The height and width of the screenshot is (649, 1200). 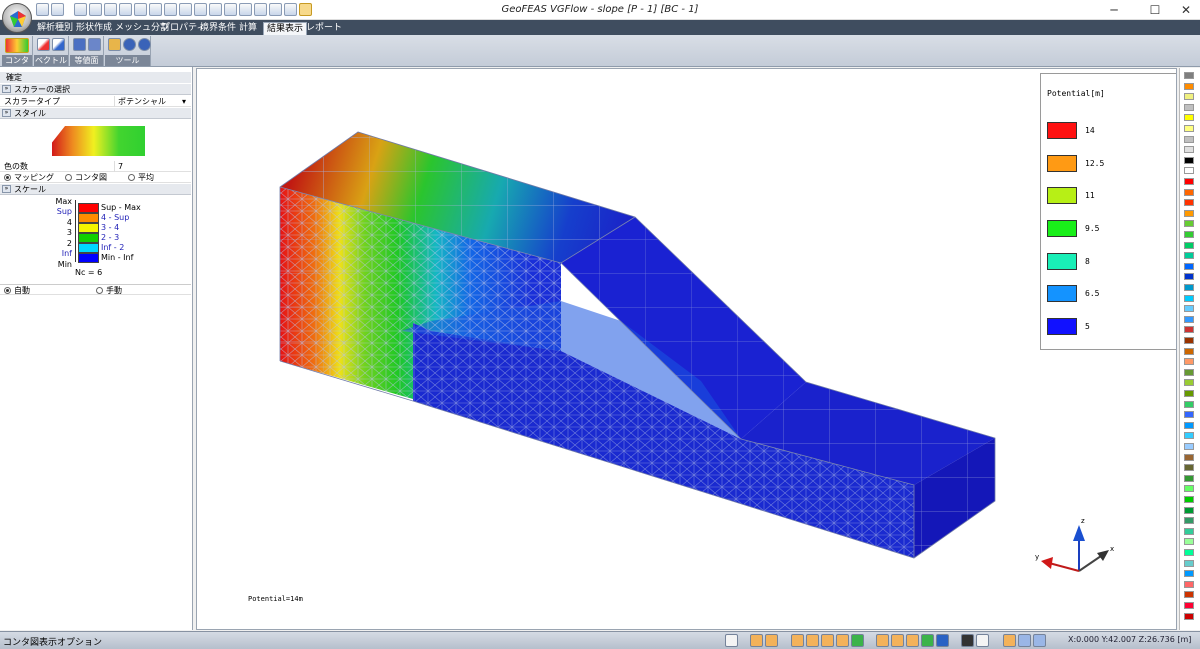 I want to click on isosurface-icon, so click(x=79, y=44).